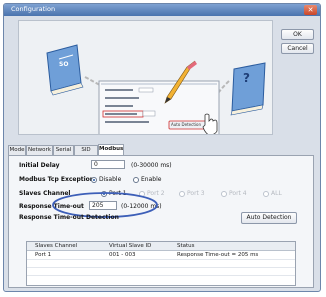 The height and width of the screenshot is (297, 326). Describe the element at coordinates (224, 194) in the screenshot. I see `slaves-channel-port4-radio` at that location.